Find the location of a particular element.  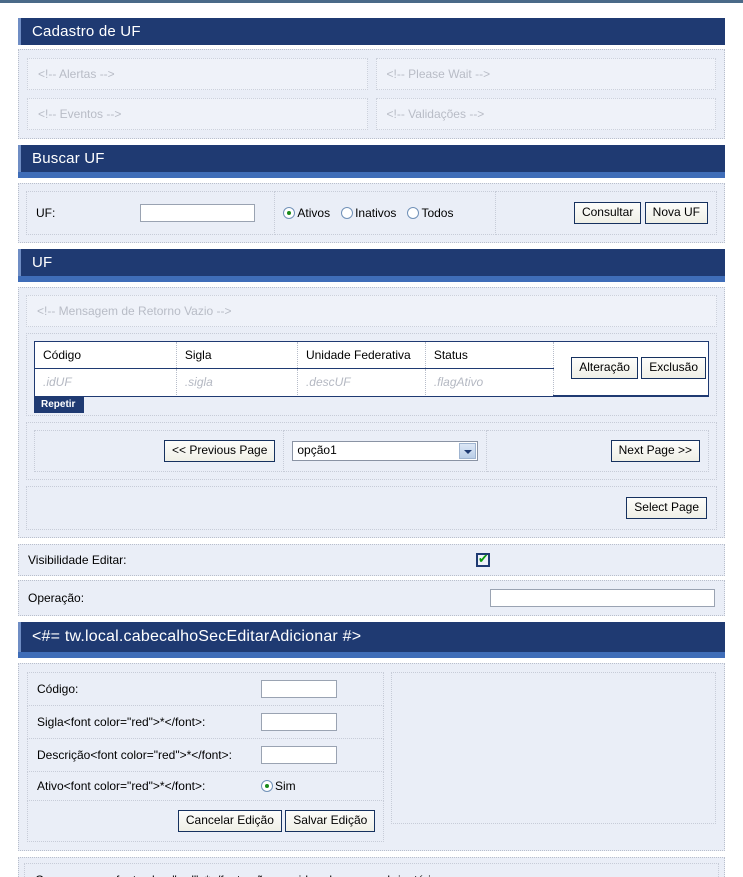

field-row-ativo: Ativo<font color="red">*</font>: Sim is located at coordinates (206, 786).